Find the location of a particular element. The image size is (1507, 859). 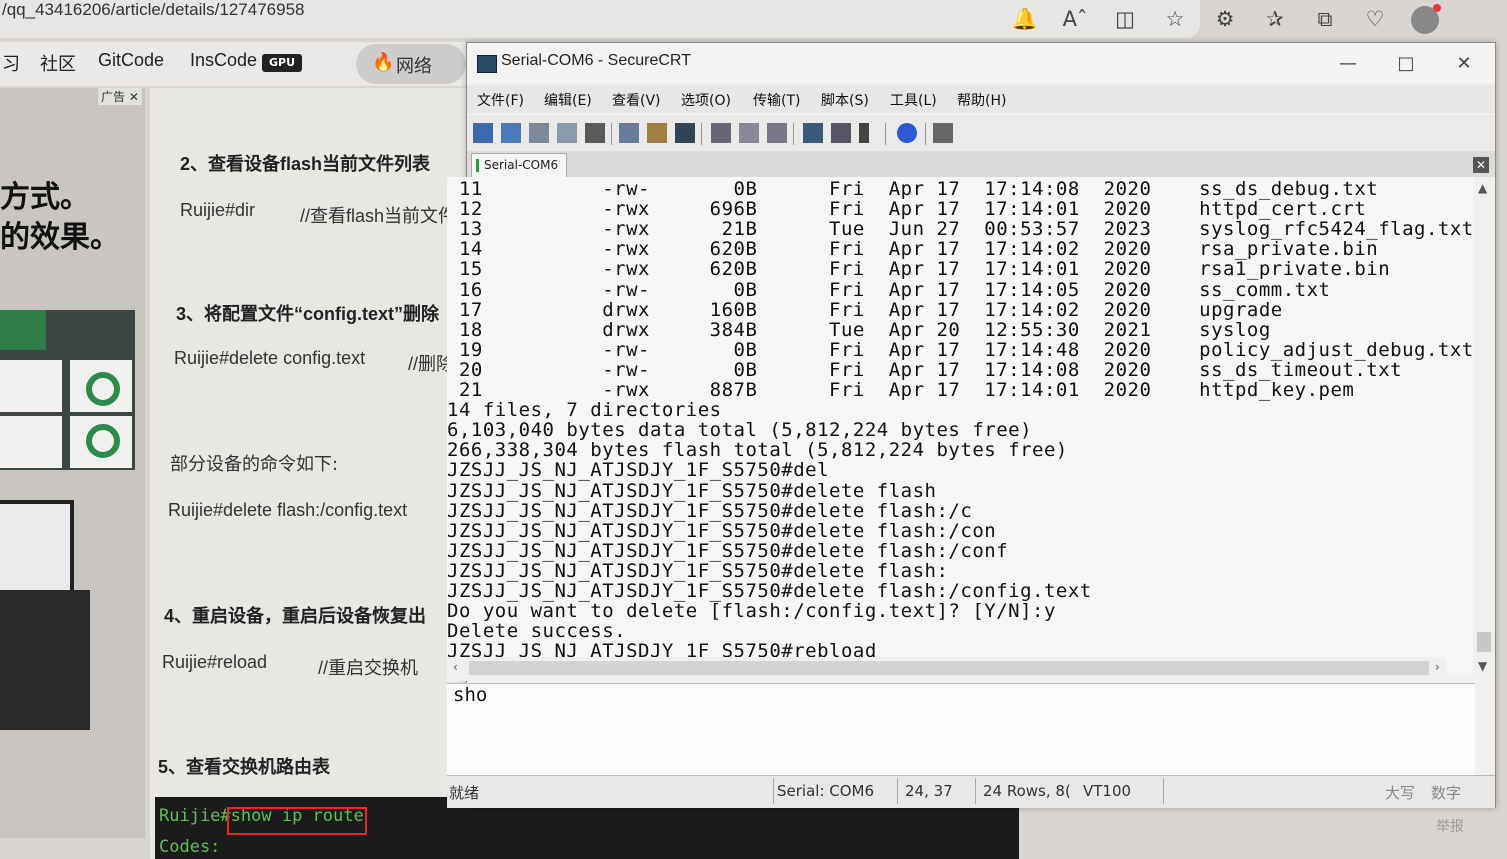

profile-icon is located at coordinates (1425, 18).